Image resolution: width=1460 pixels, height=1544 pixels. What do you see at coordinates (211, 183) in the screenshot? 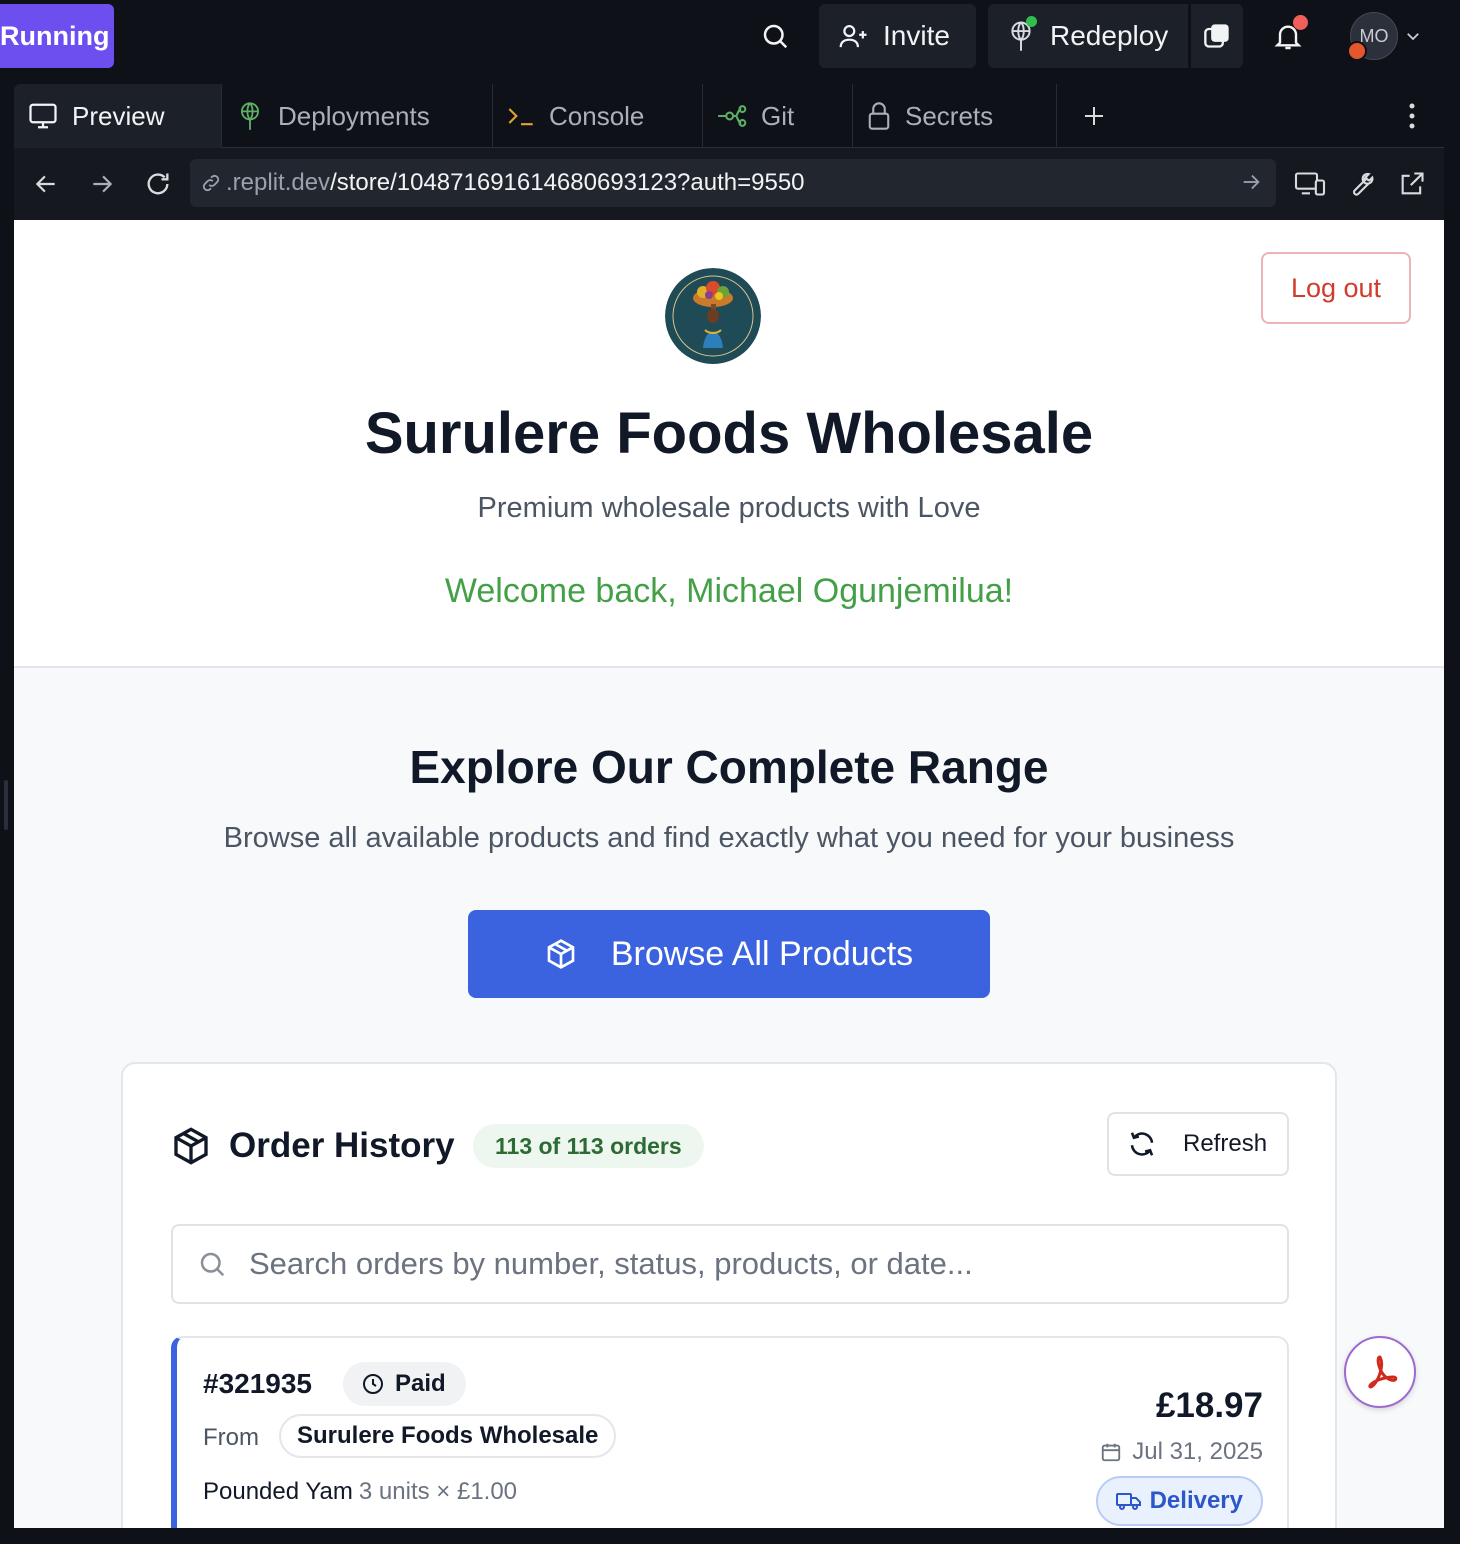
I see `link-icon` at bounding box center [211, 183].